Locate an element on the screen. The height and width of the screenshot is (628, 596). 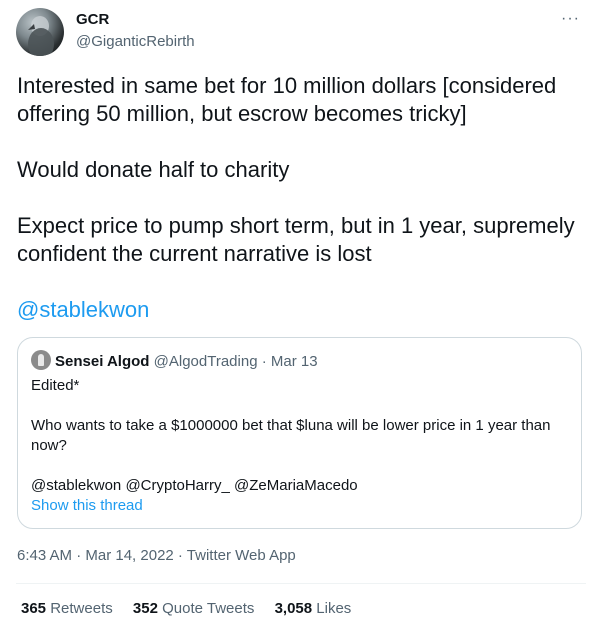
divider is located at coordinates (301, 583).